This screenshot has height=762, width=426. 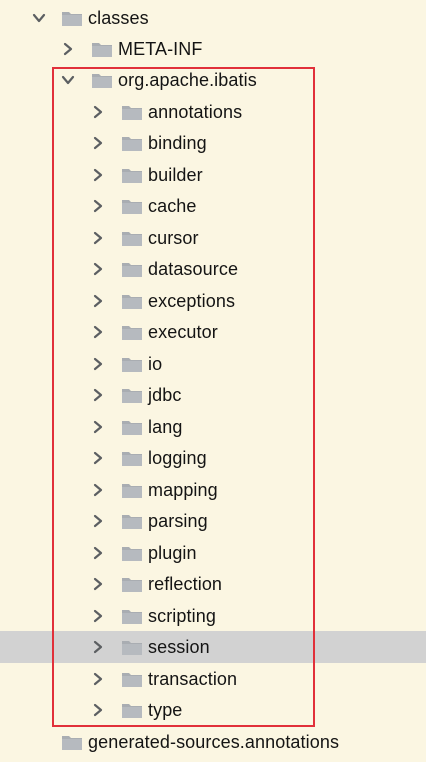 I want to click on tree-node-label: org.apache.ibatis, so click(x=187, y=80).